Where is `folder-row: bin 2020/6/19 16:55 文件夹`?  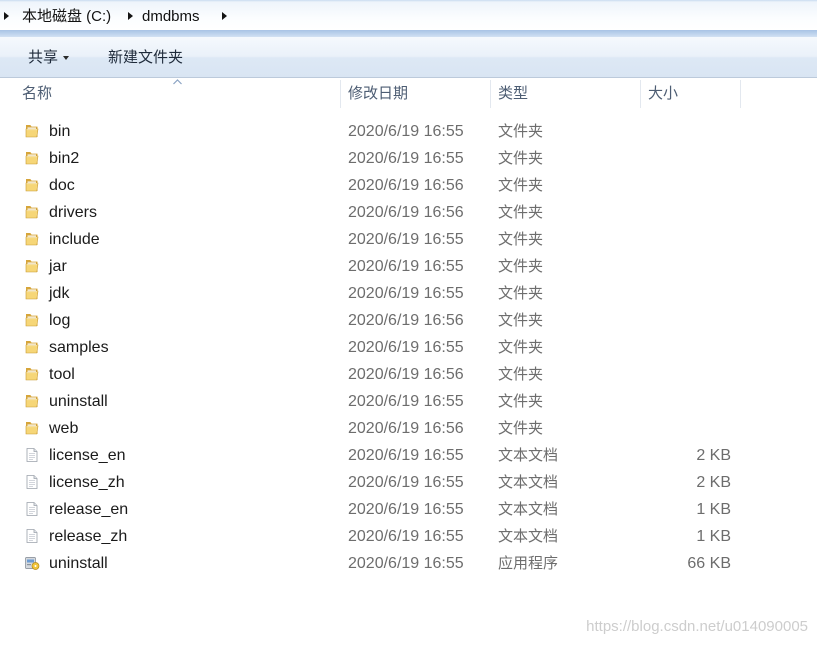
folder-row: bin 2020/6/19 16:55 文件夹 is located at coordinates (370, 131).